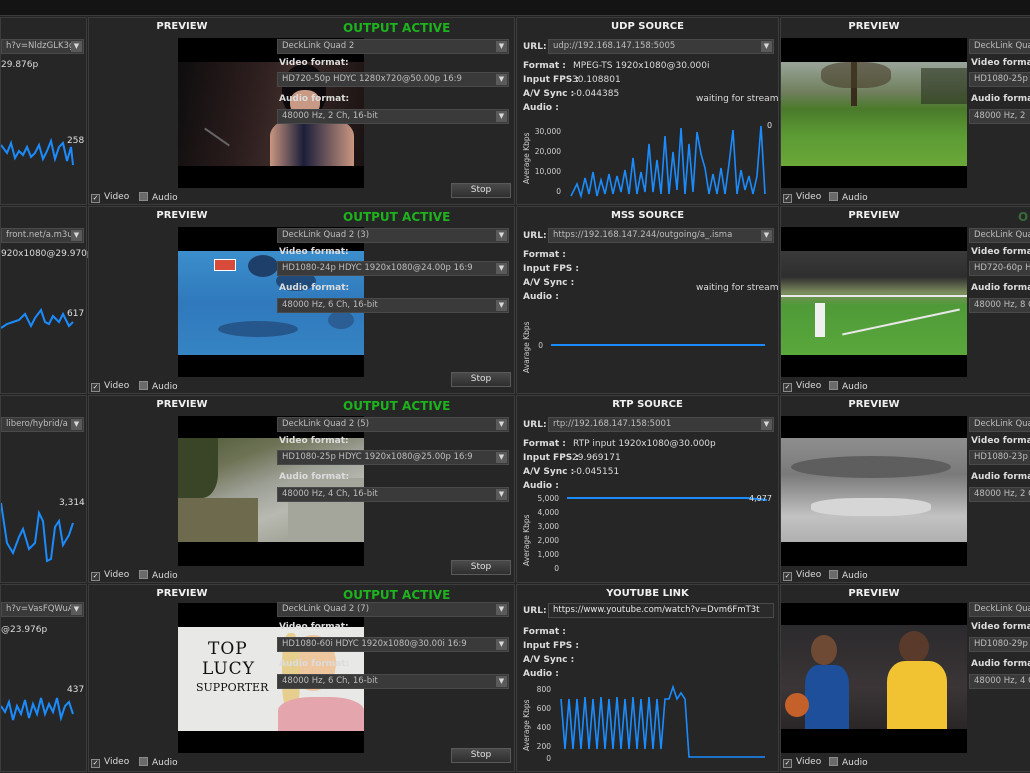 The width and height of the screenshot is (1030, 773). Describe the element at coordinates (999, 305) in the screenshot. I see `audio-format-select: 48000 Hz, 8 C` at that location.